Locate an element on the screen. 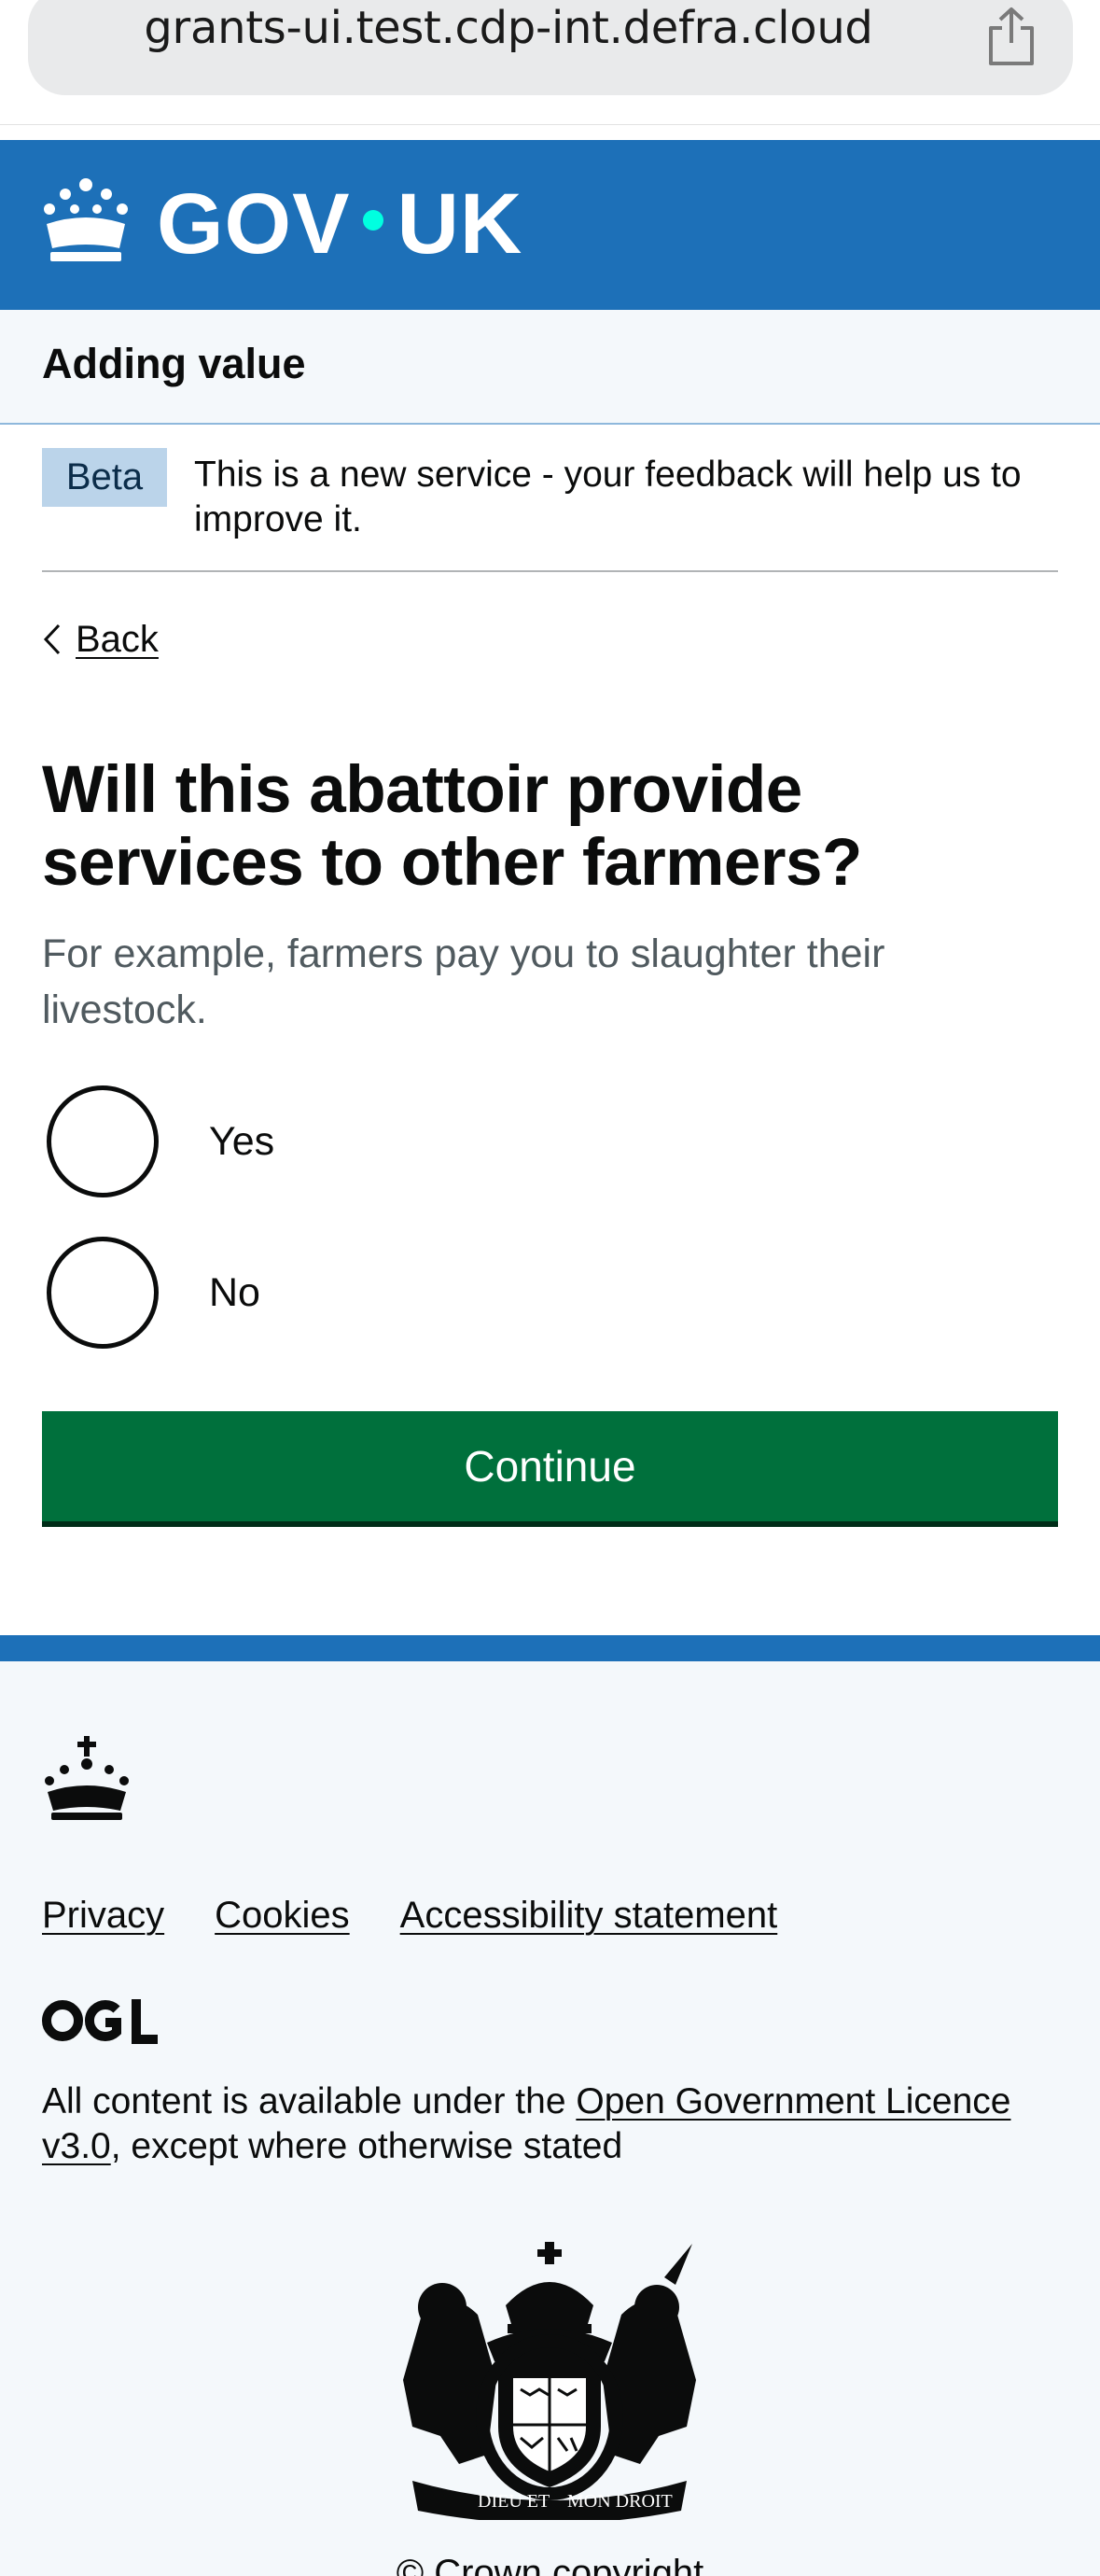 The height and width of the screenshot is (2576, 1100). govuk-wordmark: GOV UK is located at coordinates (339, 224).